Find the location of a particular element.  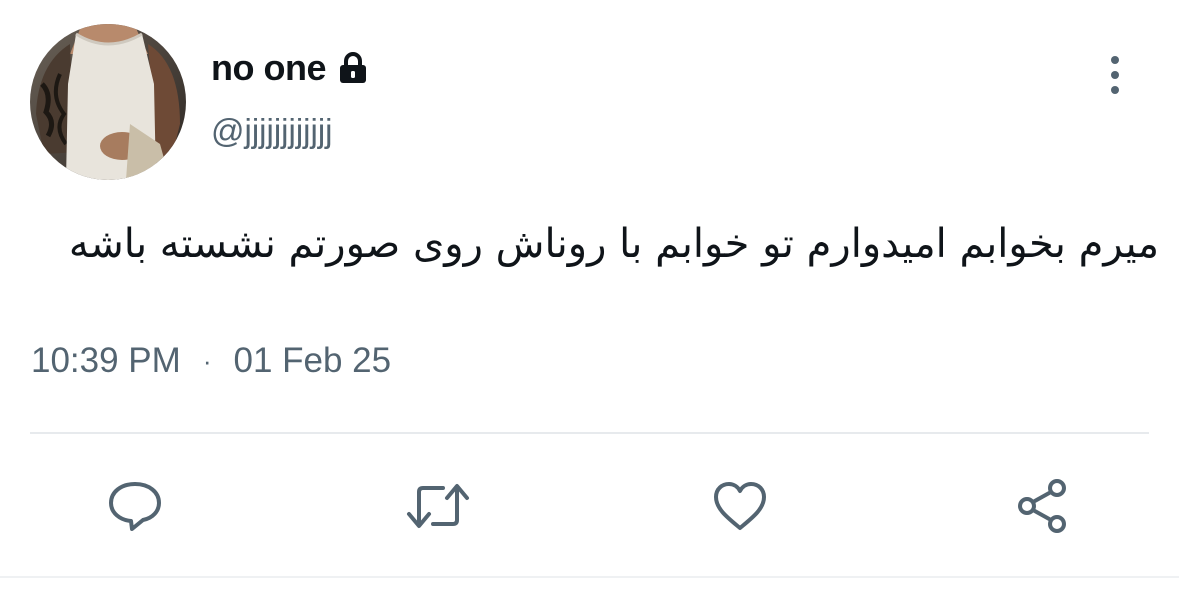

user-handle: @jjjjjjjjjjjj is located at coordinates (271, 131).